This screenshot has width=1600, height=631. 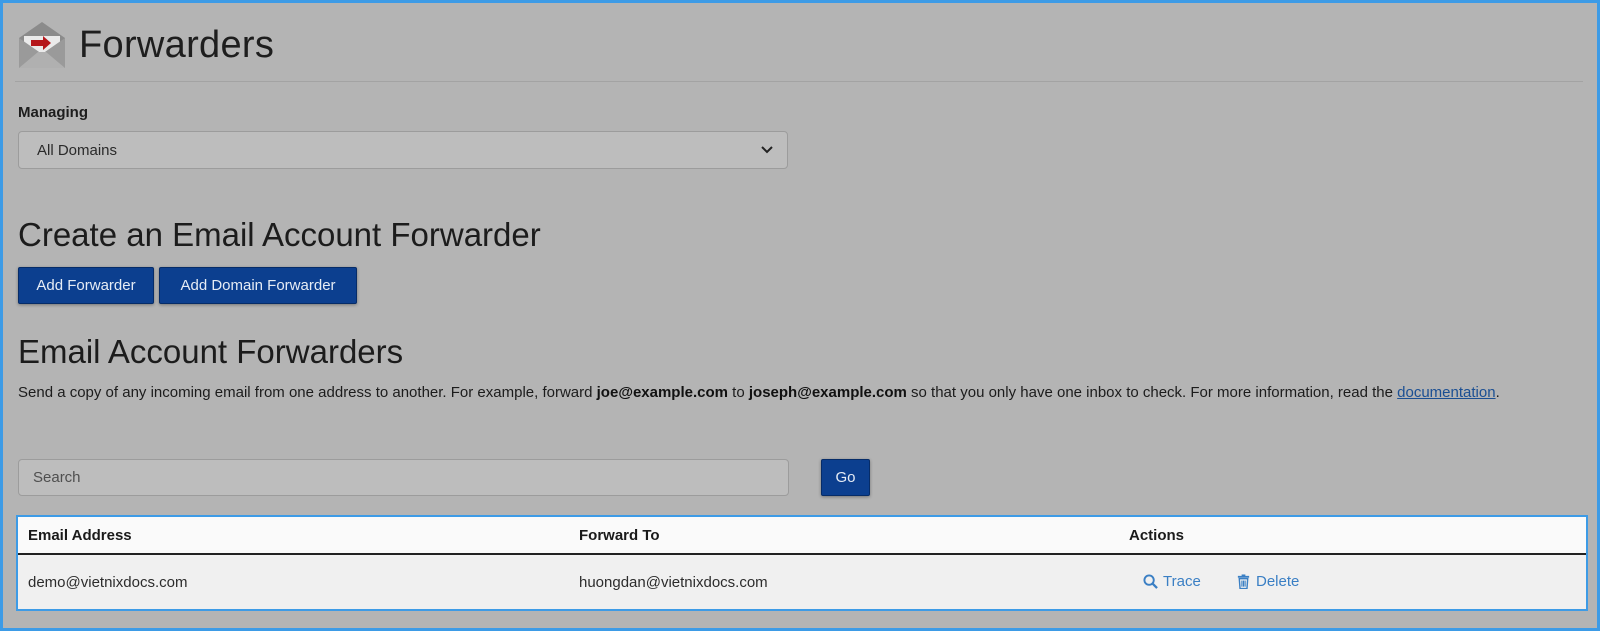 I want to click on example-to: joseph@example.com, so click(x=827, y=392).